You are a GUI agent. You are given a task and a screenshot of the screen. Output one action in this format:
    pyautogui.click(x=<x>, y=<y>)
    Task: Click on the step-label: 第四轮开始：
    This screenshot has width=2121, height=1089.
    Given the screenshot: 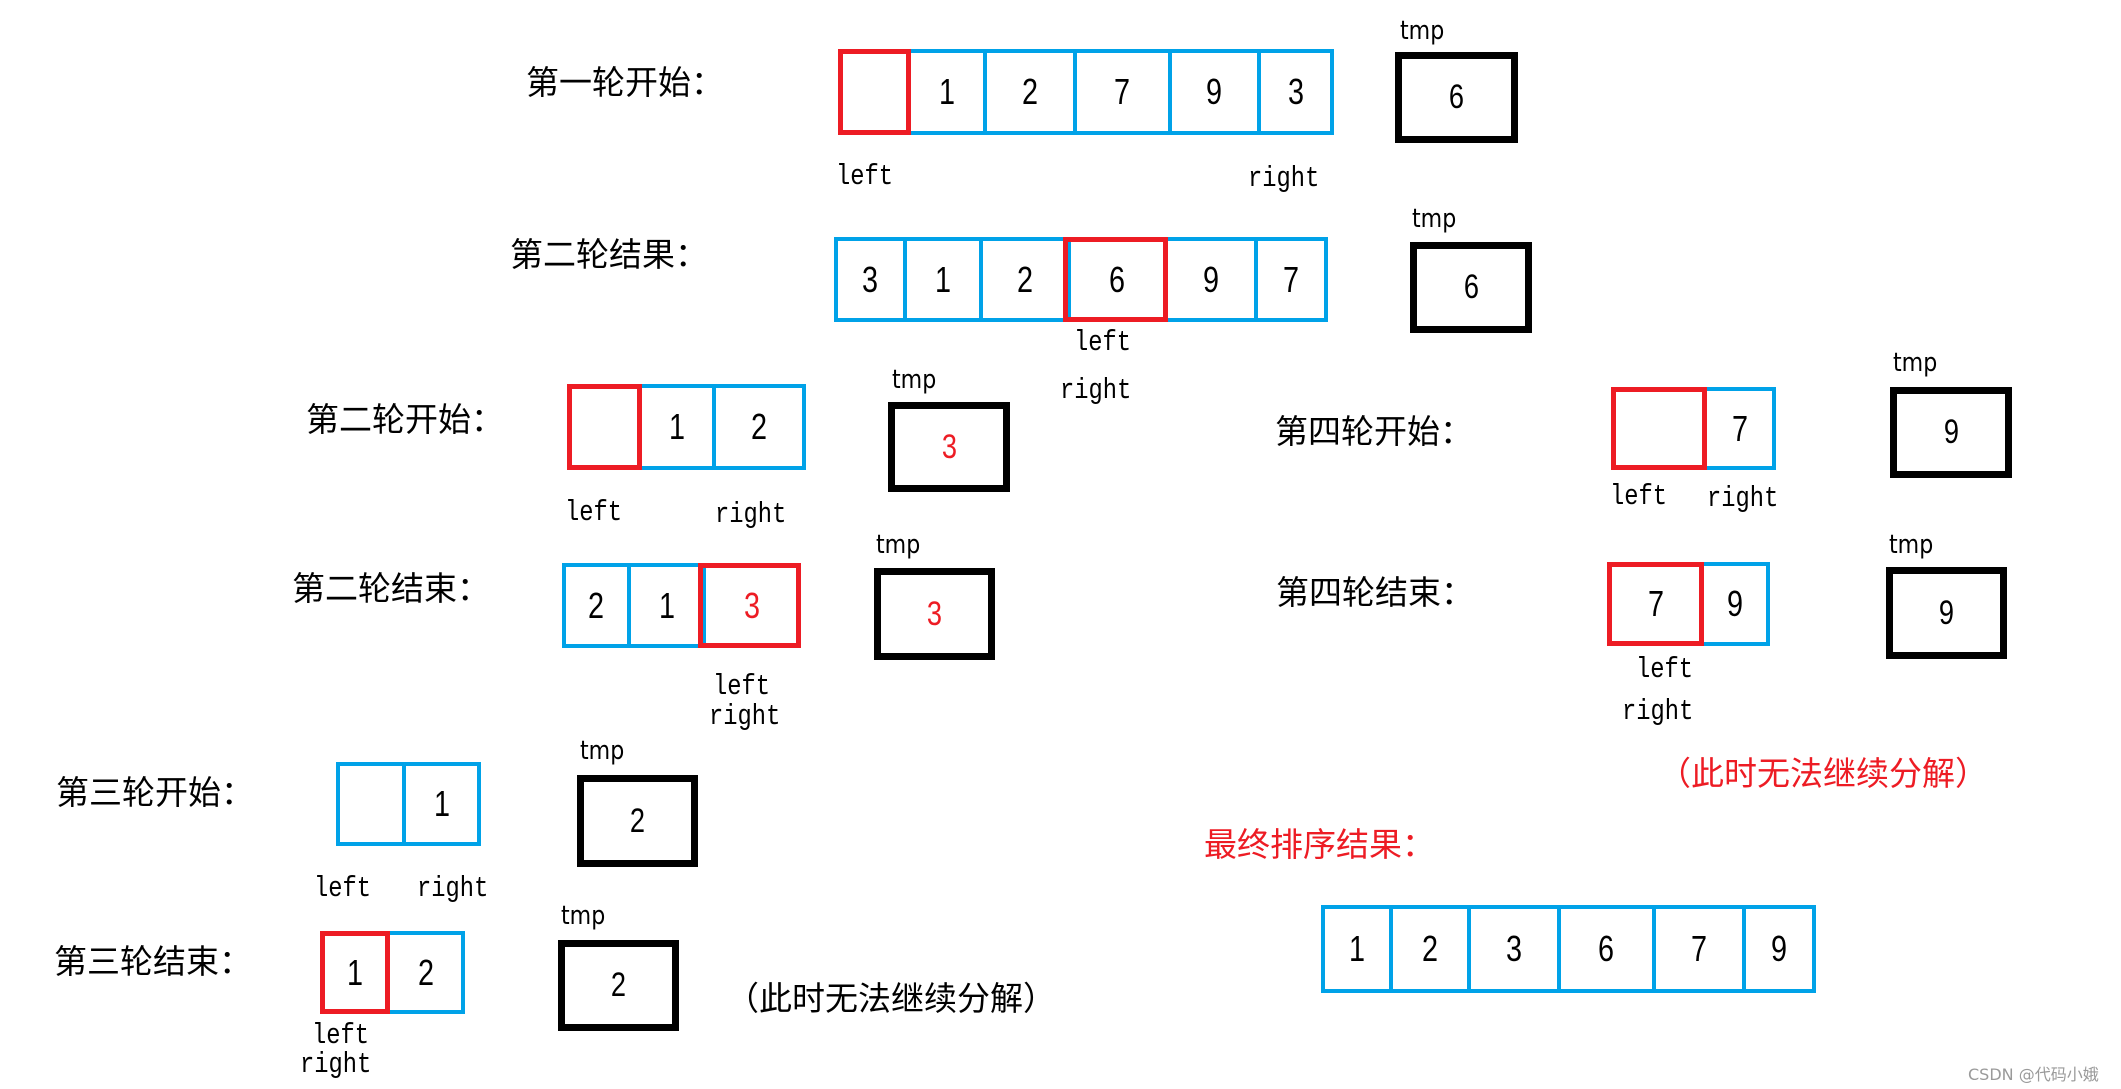 What is the action you would take?
    pyautogui.click(x=1374, y=431)
    